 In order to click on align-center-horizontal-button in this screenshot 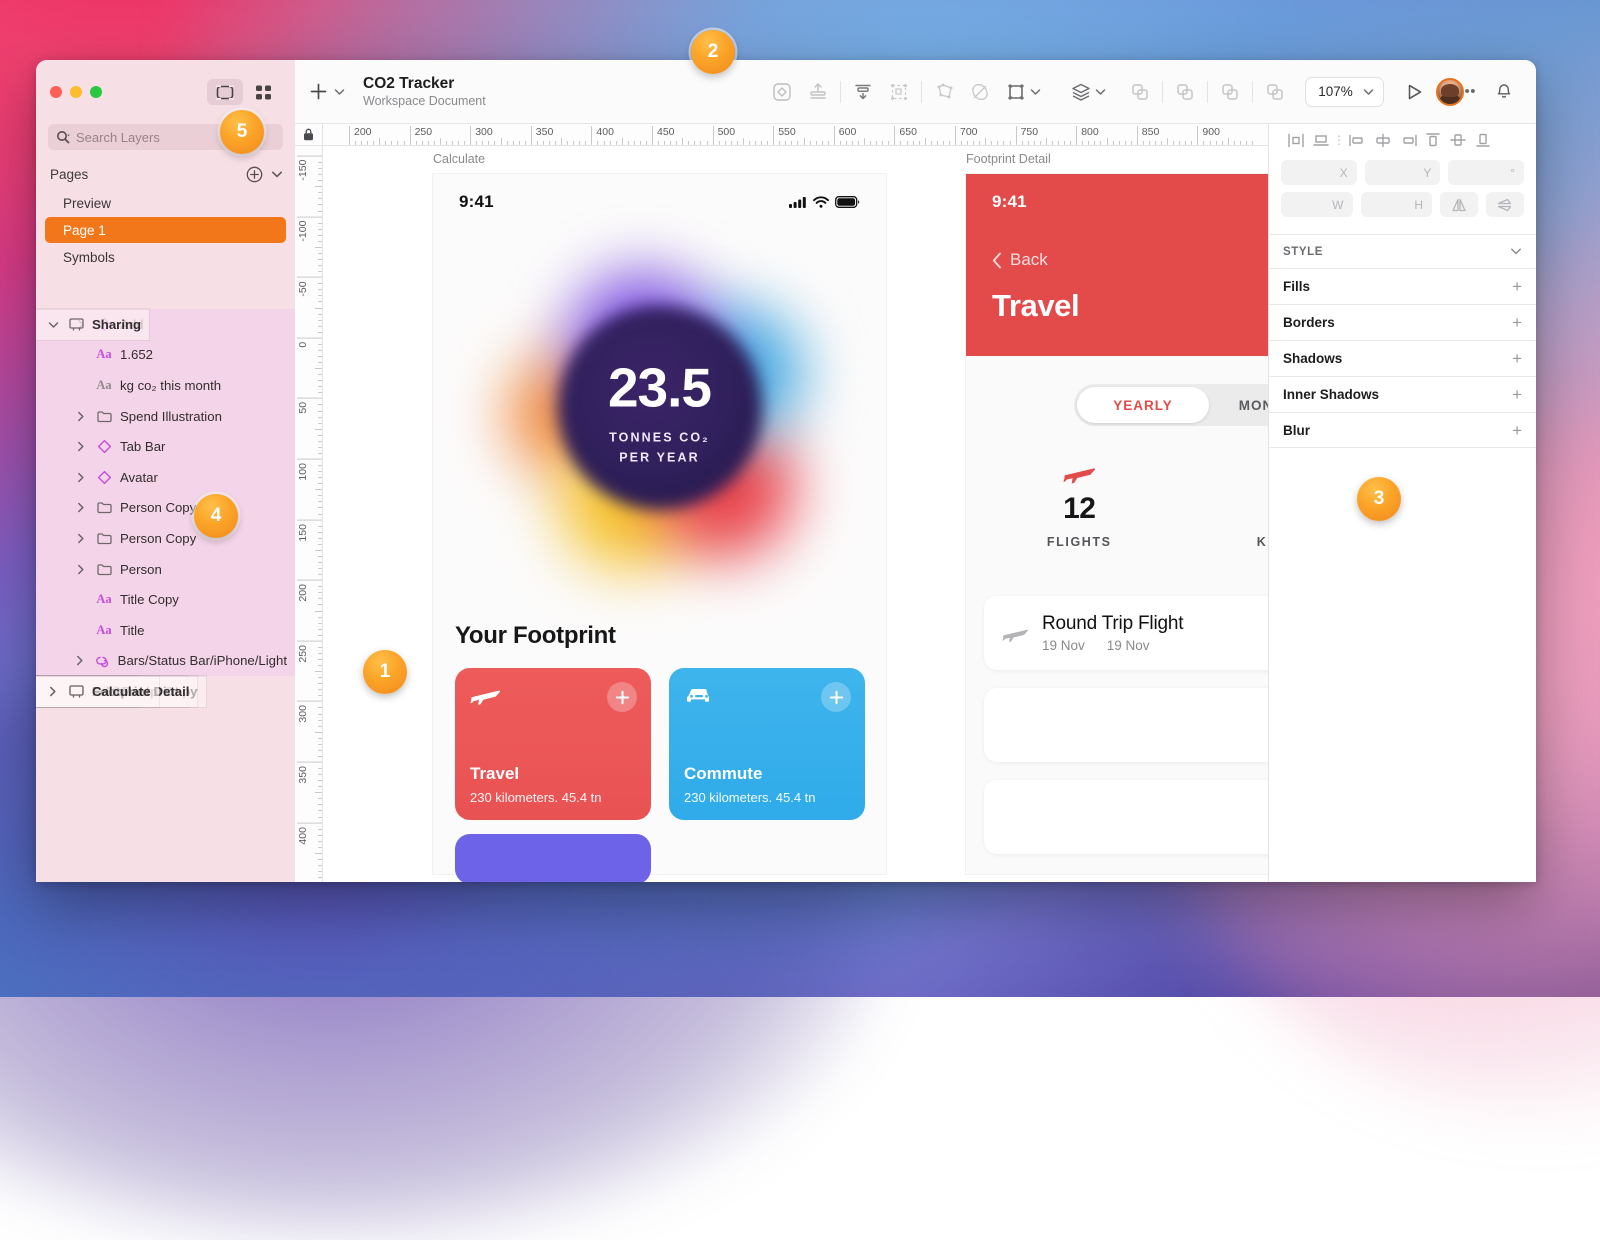, I will do `click(1382, 140)`.